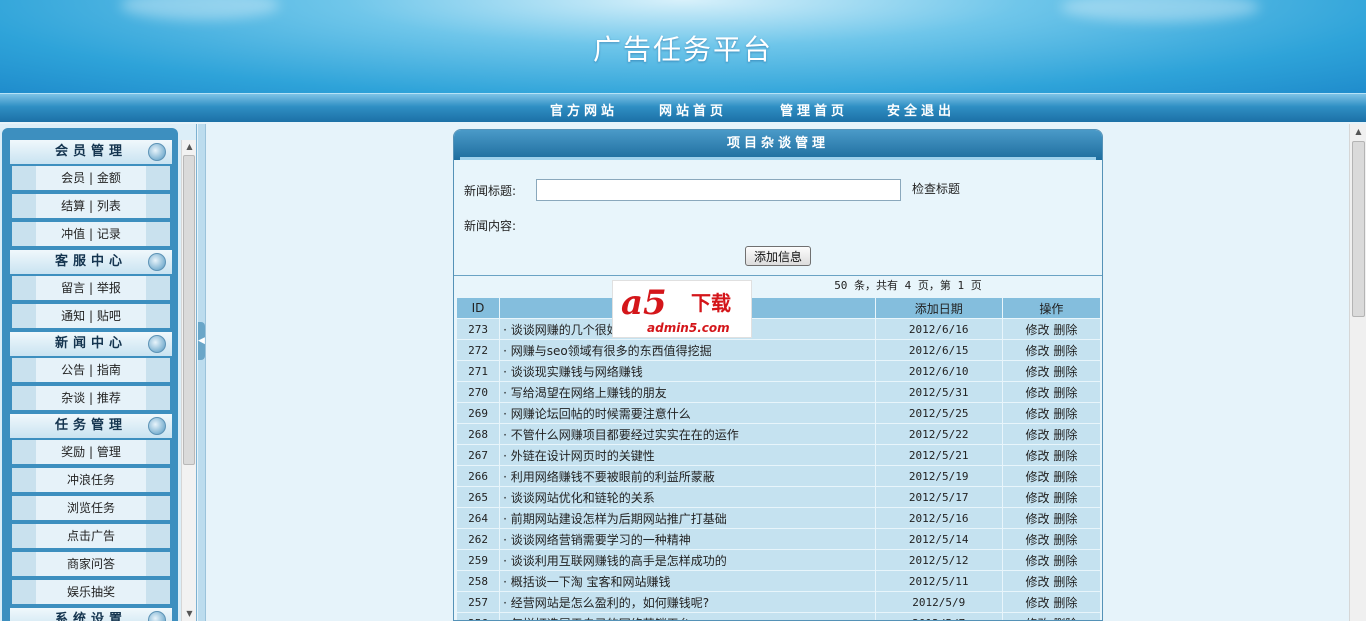 The height and width of the screenshot is (621, 1366). Describe the element at coordinates (814, 109) in the screenshot. I see `nav-admin-home: 管理首页` at that location.